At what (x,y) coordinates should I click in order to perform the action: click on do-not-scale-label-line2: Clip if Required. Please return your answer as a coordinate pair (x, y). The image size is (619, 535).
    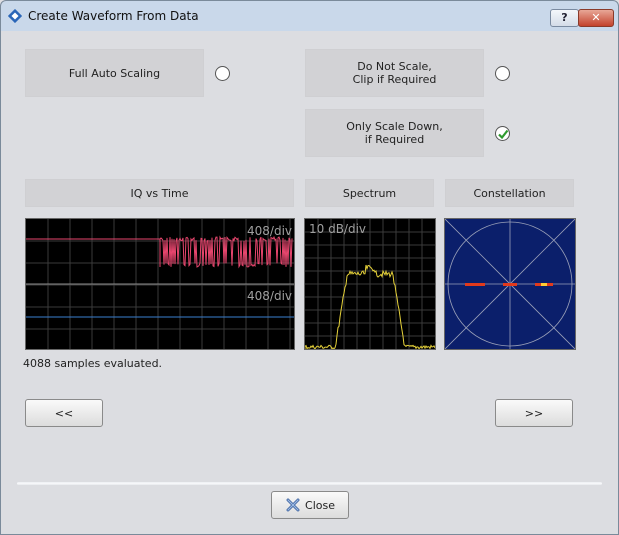
    Looking at the image, I should click on (394, 79).